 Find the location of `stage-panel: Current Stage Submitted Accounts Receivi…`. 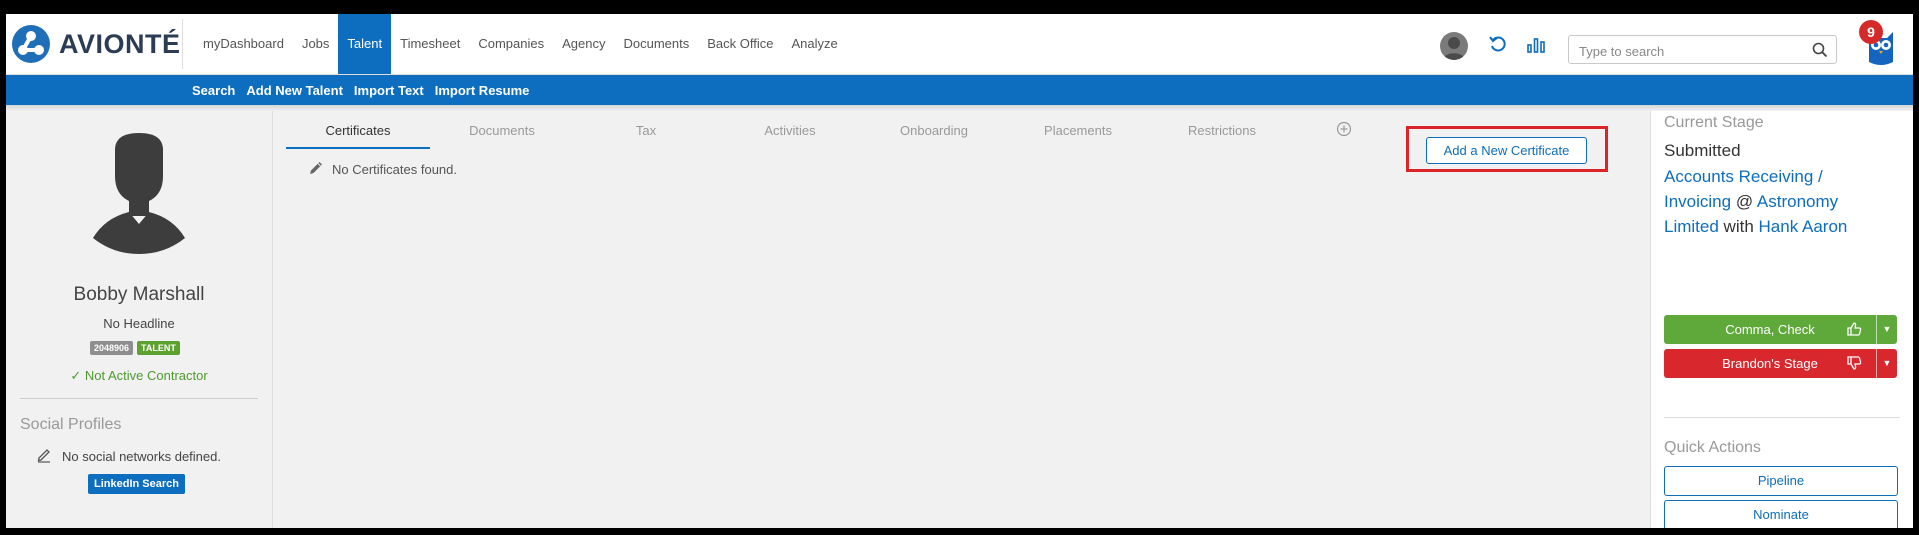

stage-panel: Current Stage Submitted Accounts Receivi… is located at coordinates (1781, 319).